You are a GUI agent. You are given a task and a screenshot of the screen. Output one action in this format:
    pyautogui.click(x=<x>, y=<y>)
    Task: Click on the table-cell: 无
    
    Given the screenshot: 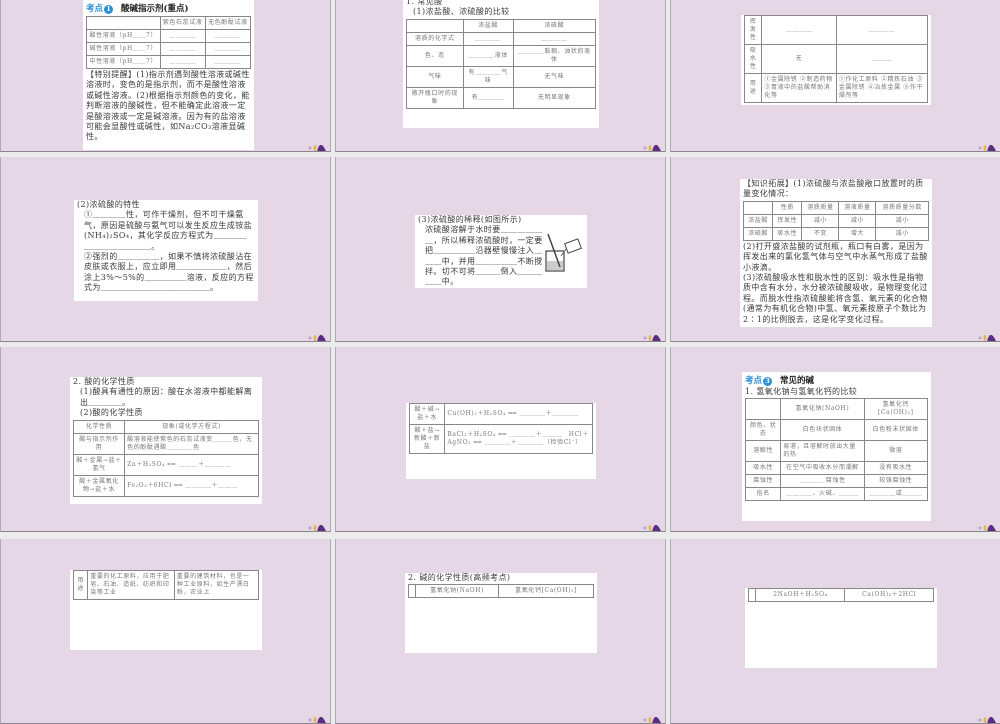 What is the action you would take?
    pyautogui.click(x=799, y=59)
    